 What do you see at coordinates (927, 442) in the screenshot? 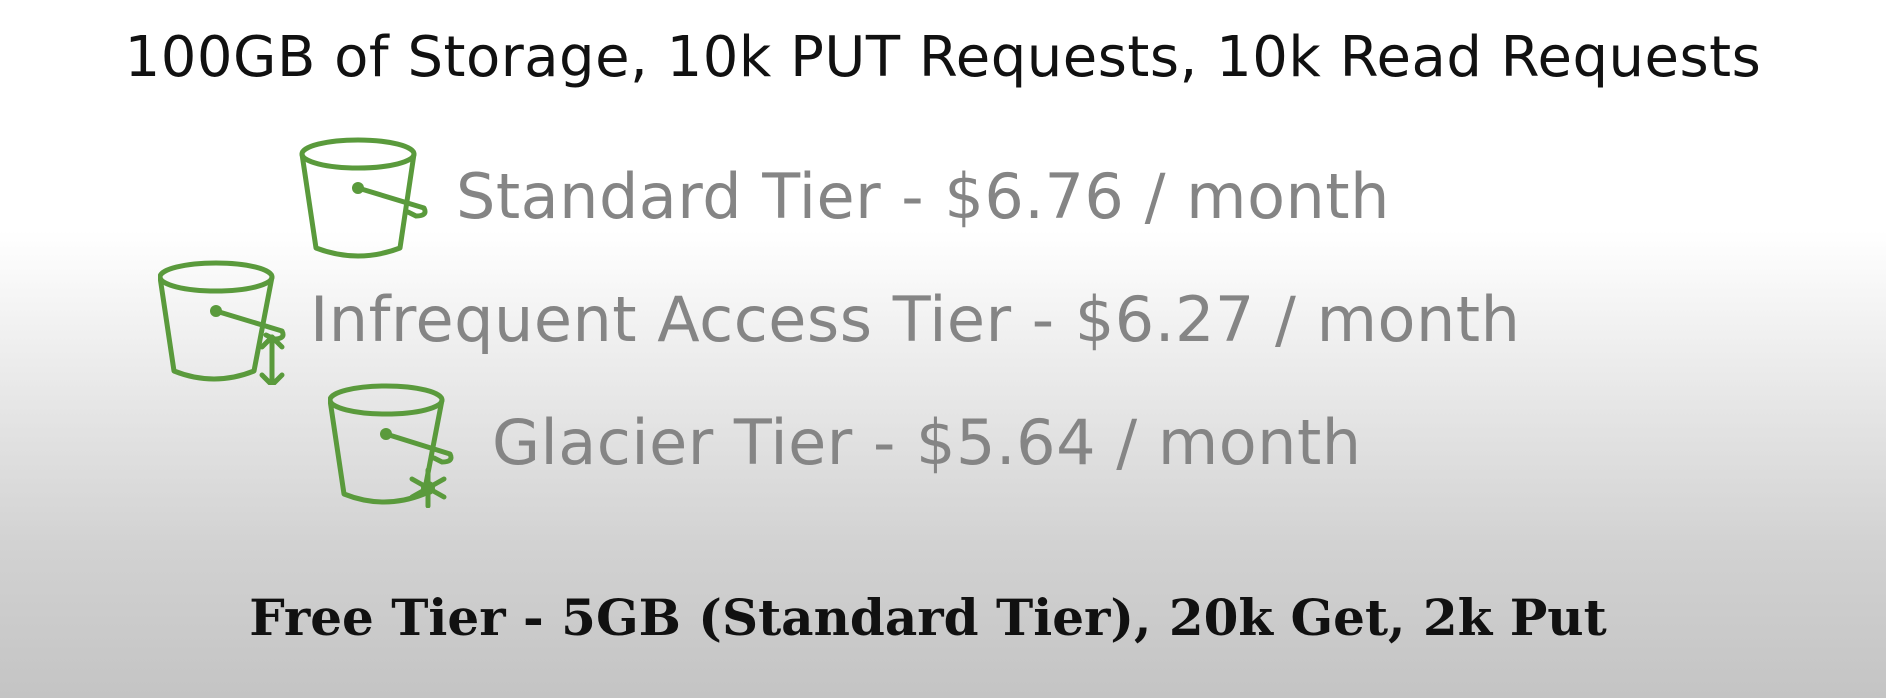
I see `tier-glacier-label: Glacier Tier - $5.64 / month` at bounding box center [927, 442].